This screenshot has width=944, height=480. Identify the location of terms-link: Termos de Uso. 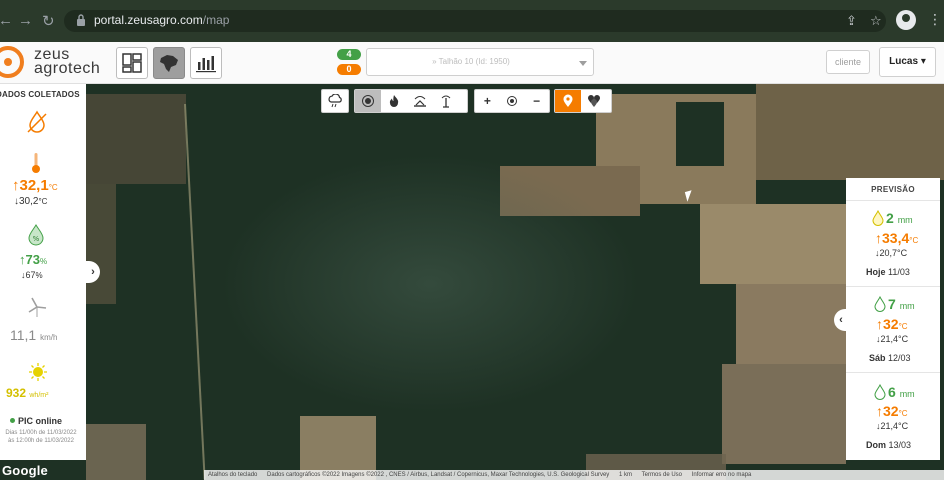
(662, 475).